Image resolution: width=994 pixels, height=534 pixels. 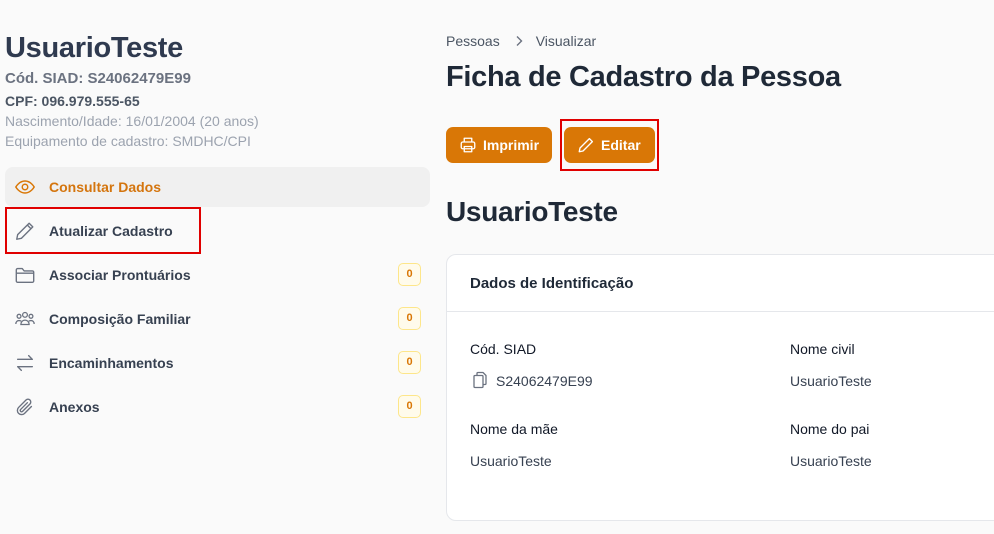 I want to click on person-equipment: Equipamento de cadastro: SMDHC/CPI, so click(x=128, y=141).